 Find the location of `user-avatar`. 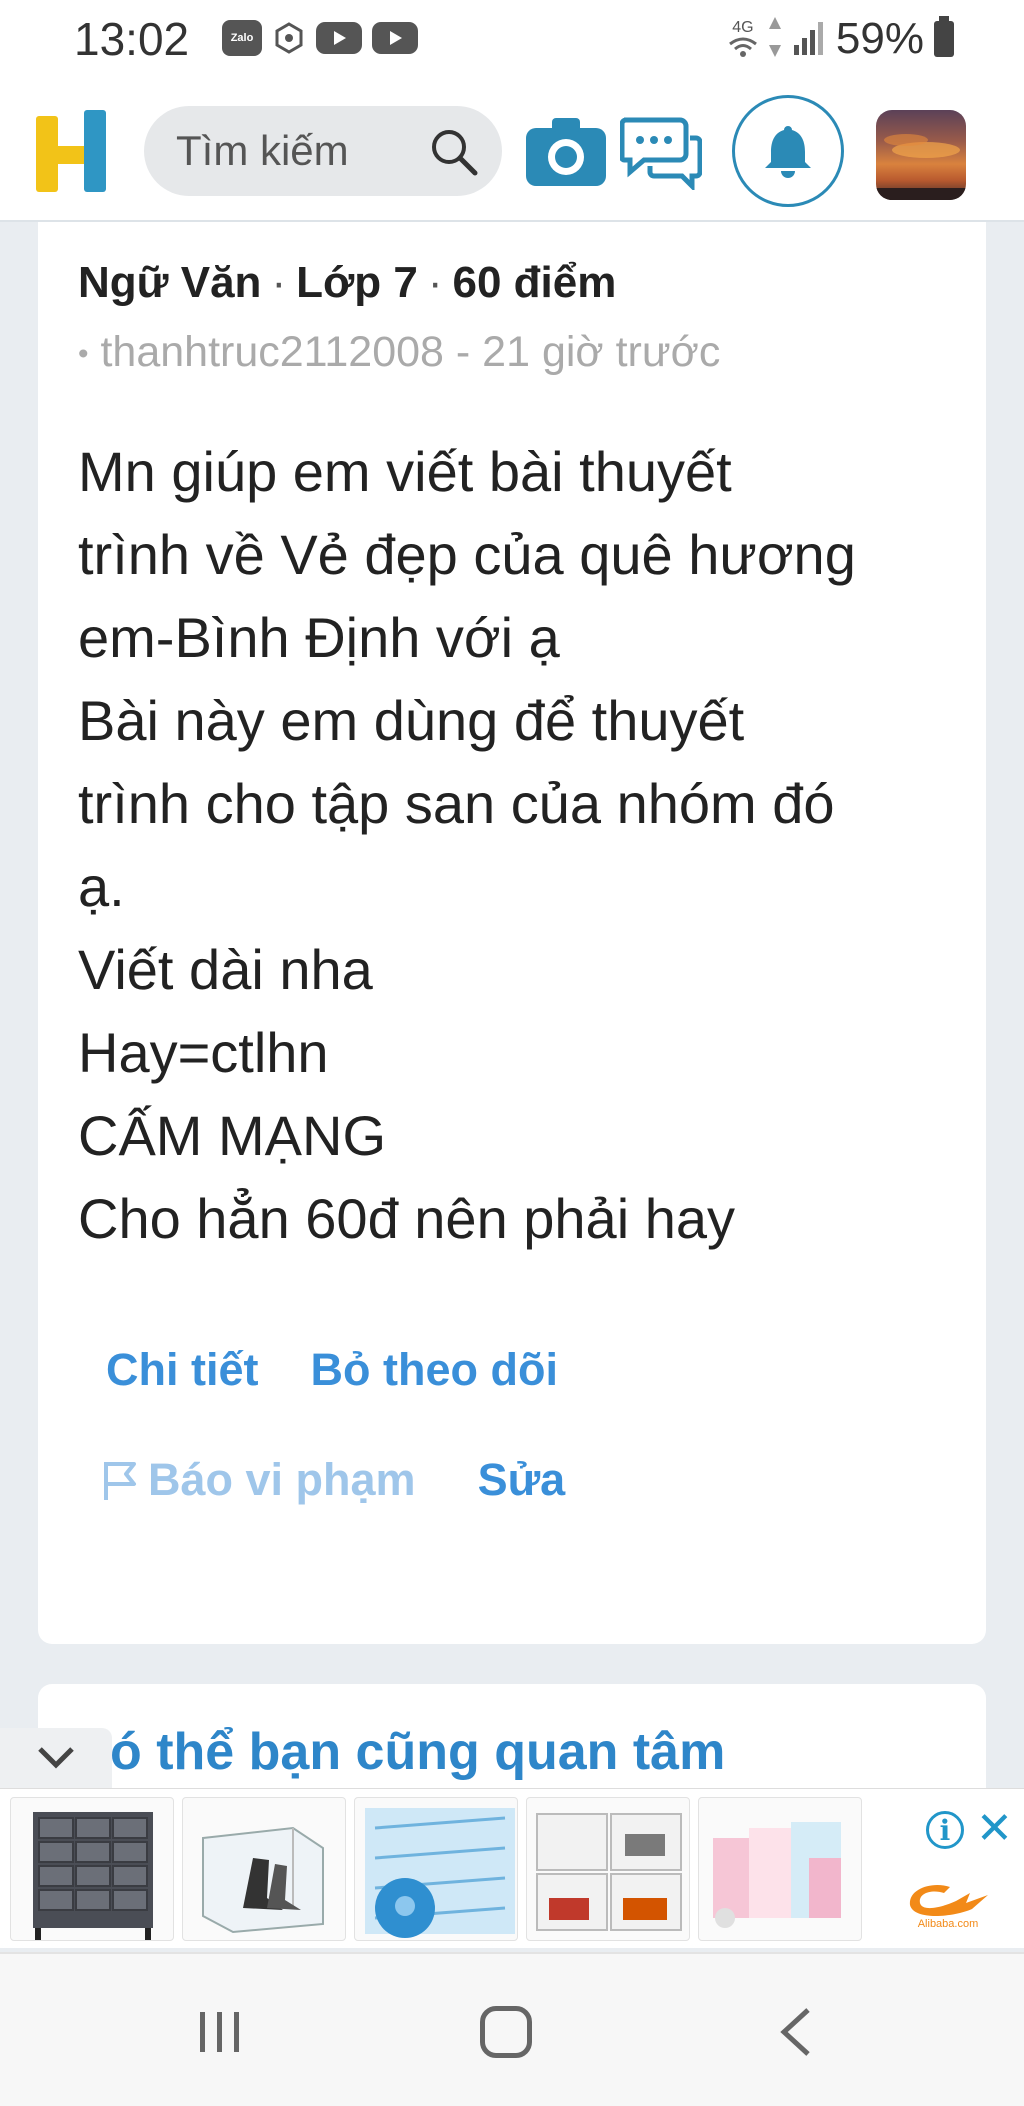

user-avatar is located at coordinates (921, 155).